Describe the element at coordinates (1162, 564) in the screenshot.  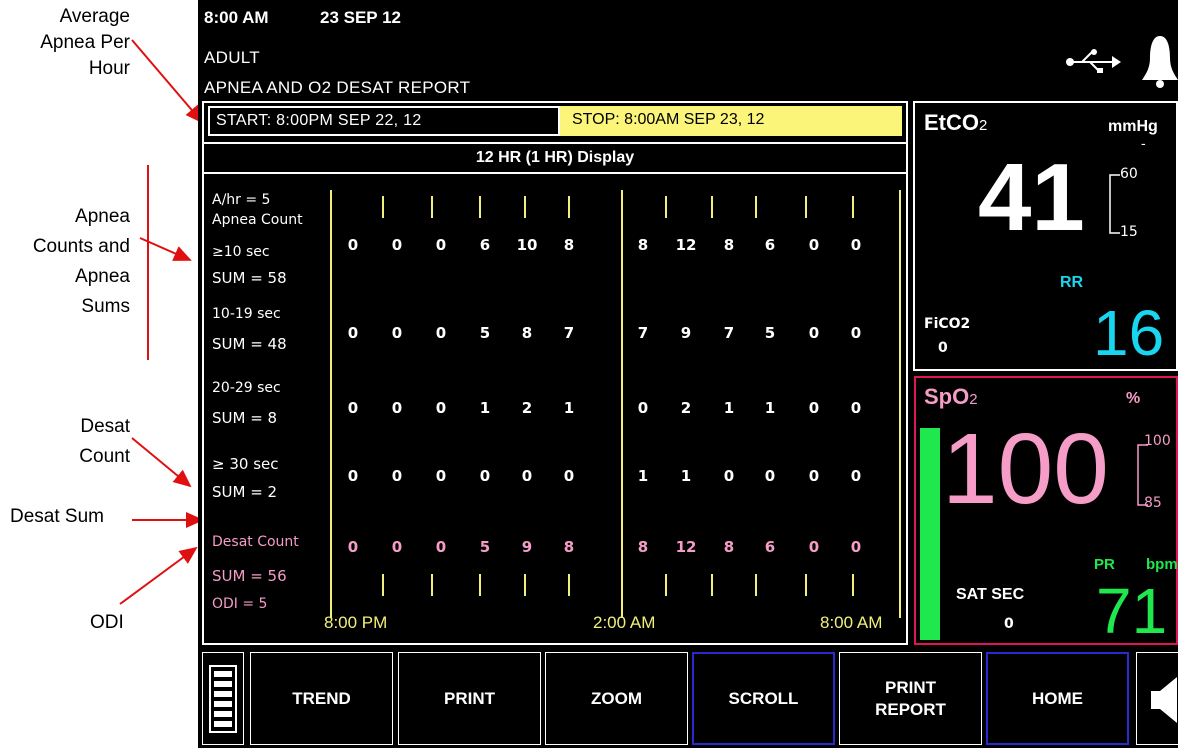
I see `pr-unit: bpm` at that location.